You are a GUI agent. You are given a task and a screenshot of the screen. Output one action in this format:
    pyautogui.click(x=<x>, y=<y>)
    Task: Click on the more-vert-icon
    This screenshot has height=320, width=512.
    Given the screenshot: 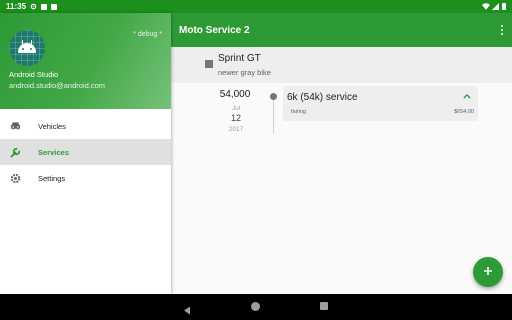 What is the action you would take?
    pyautogui.click(x=502, y=30)
    